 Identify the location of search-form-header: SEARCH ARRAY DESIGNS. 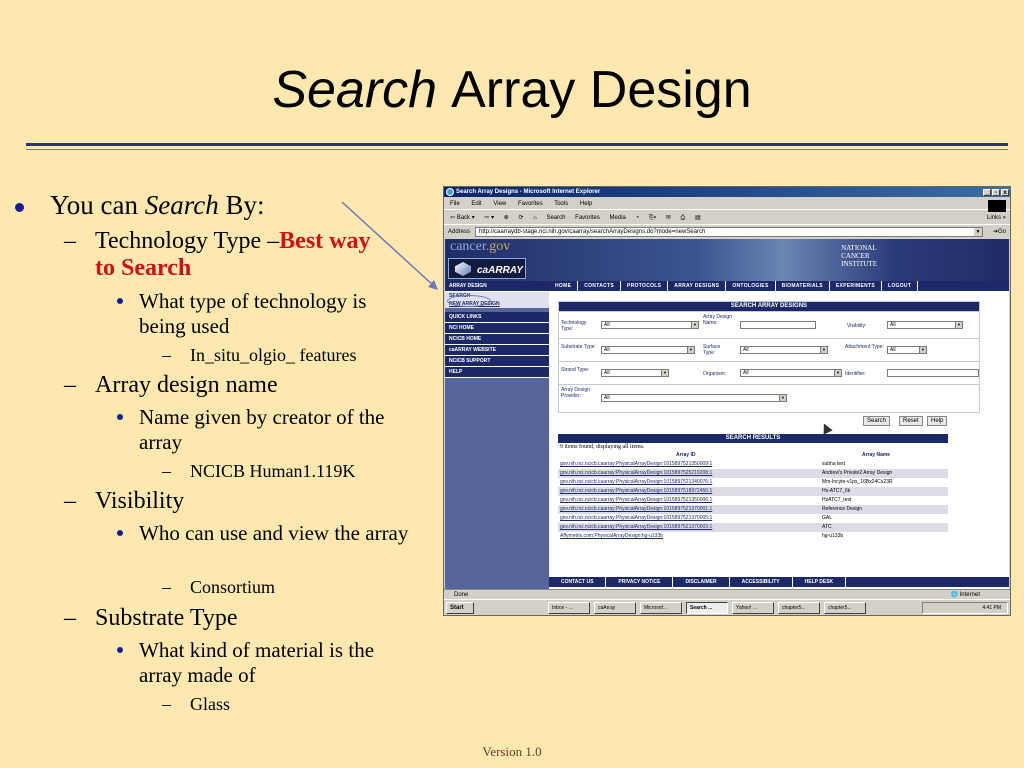
(769, 306).